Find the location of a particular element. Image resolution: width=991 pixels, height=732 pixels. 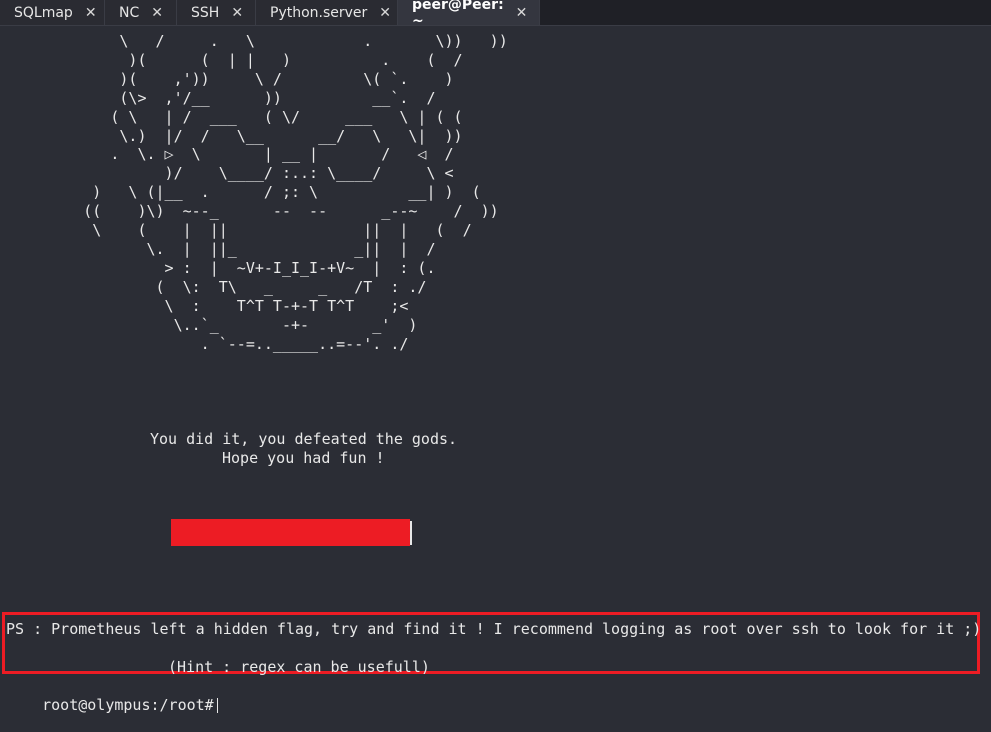

tab-label: NC is located at coordinates (129, 12).